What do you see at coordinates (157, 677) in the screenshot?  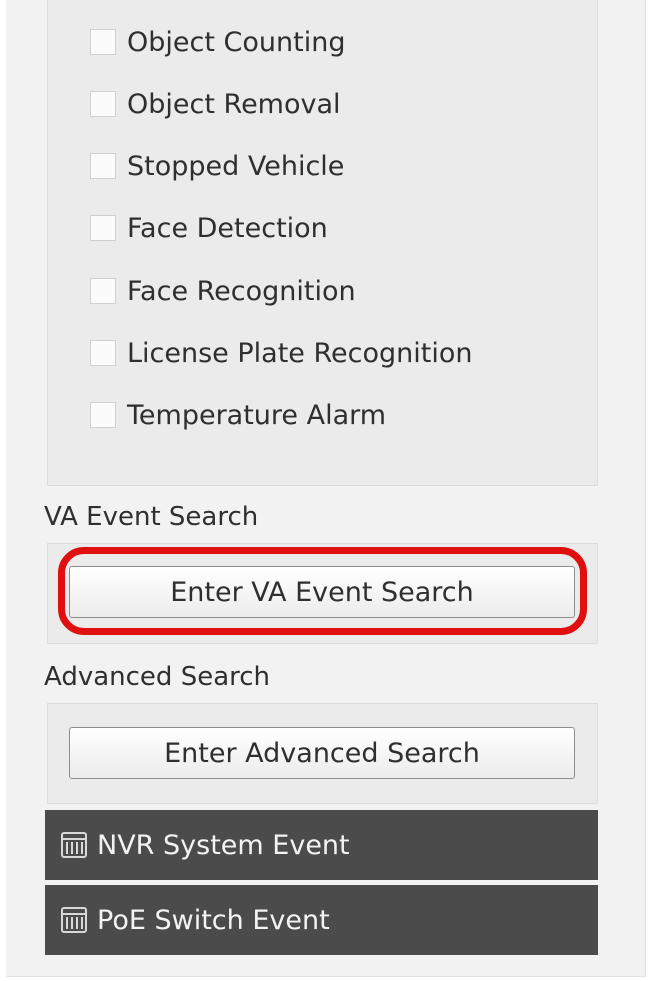 I see `advanced-search-title: Advanced Search` at bounding box center [157, 677].